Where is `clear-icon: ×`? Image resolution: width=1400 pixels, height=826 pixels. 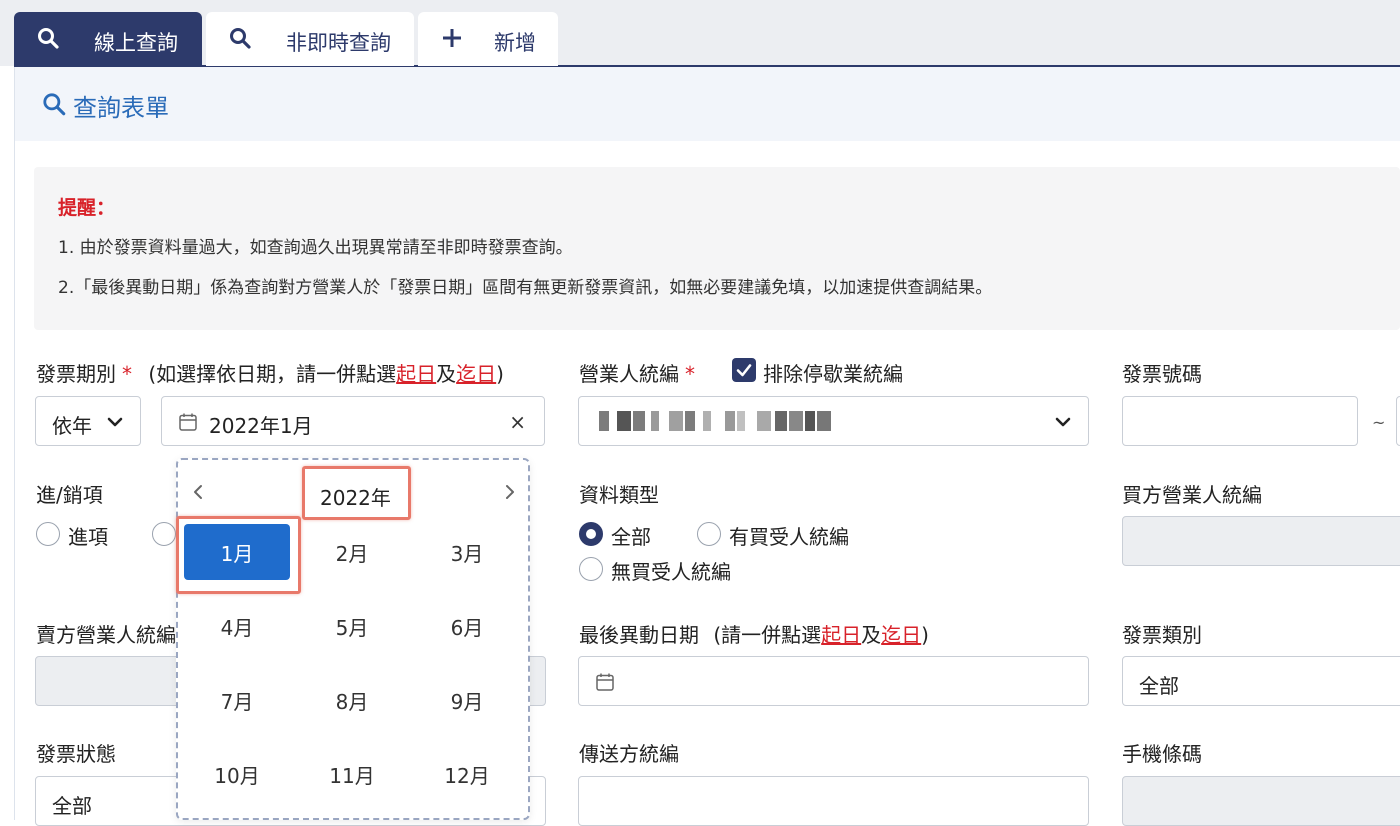
clear-icon: × is located at coordinates (517, 422).